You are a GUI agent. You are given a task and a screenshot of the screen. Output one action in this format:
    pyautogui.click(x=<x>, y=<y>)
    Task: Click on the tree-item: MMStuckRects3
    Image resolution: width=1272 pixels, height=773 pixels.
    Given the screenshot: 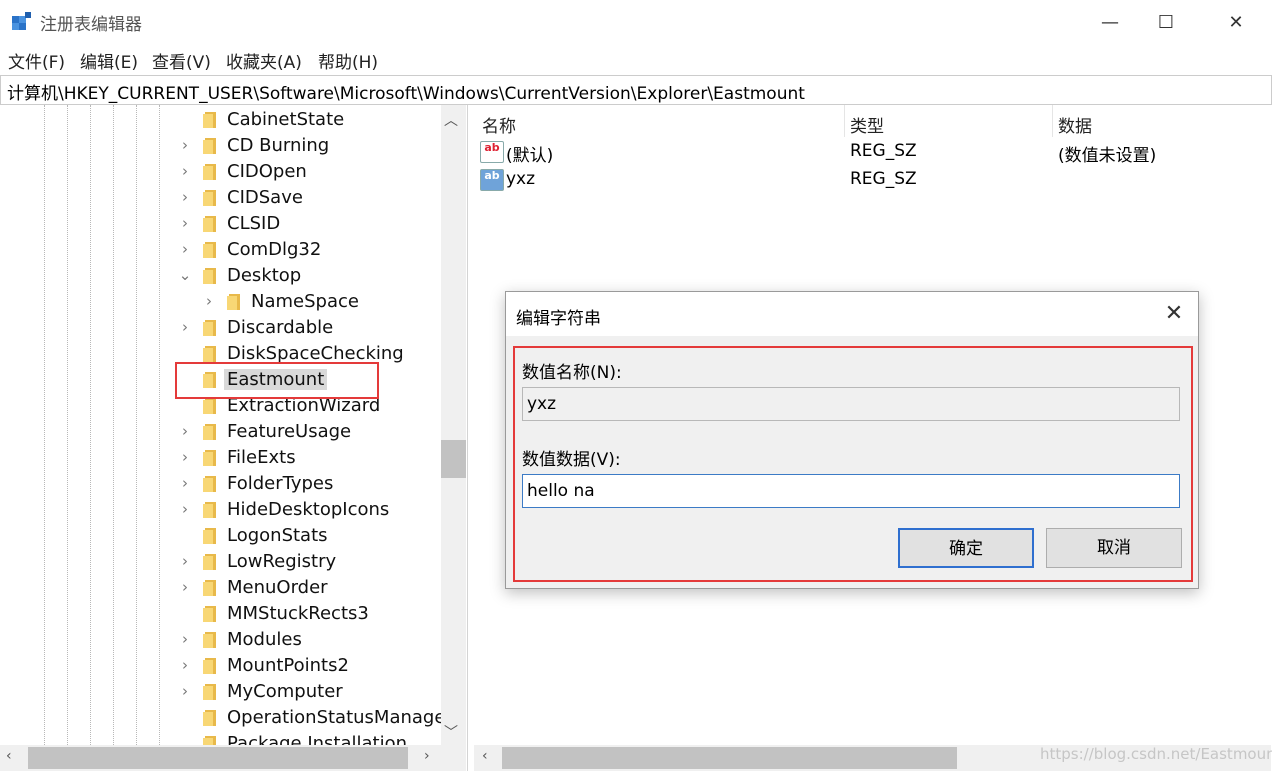 What is the action you would take?
    pyautogui.click(x=220, y=614)
    